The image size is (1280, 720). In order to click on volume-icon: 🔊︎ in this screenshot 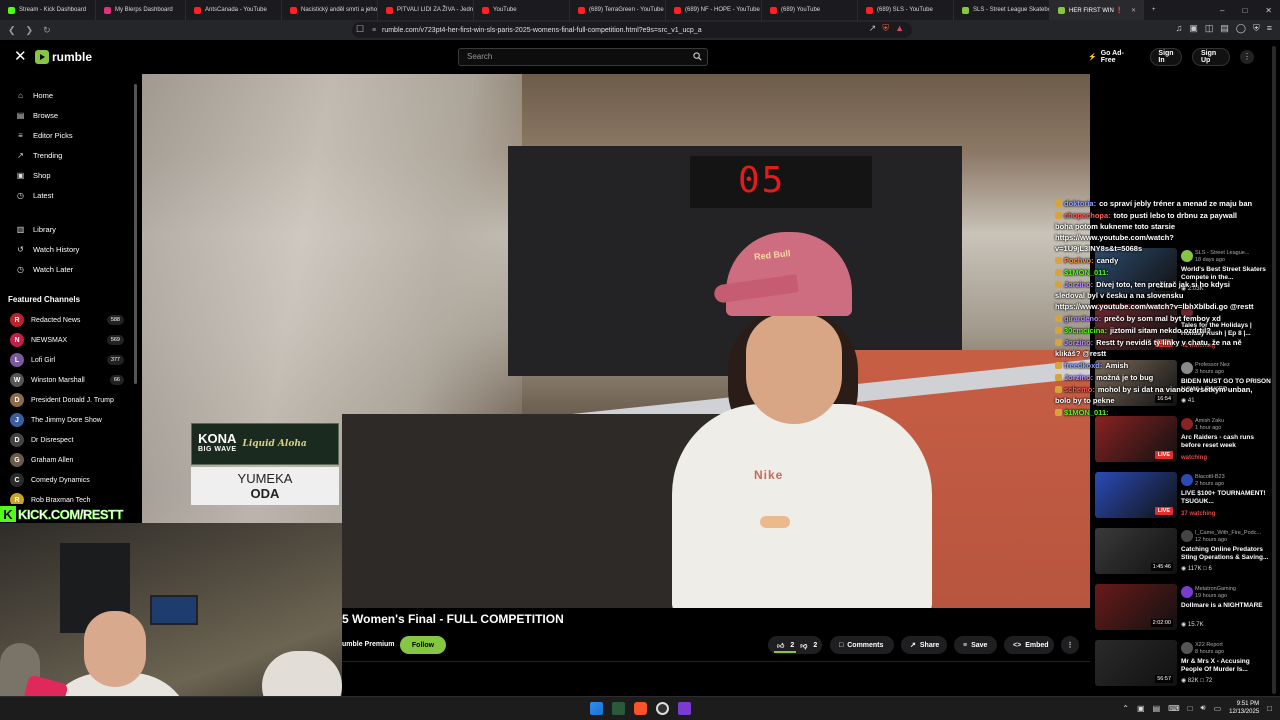, I will do `click(1203, 708)`.